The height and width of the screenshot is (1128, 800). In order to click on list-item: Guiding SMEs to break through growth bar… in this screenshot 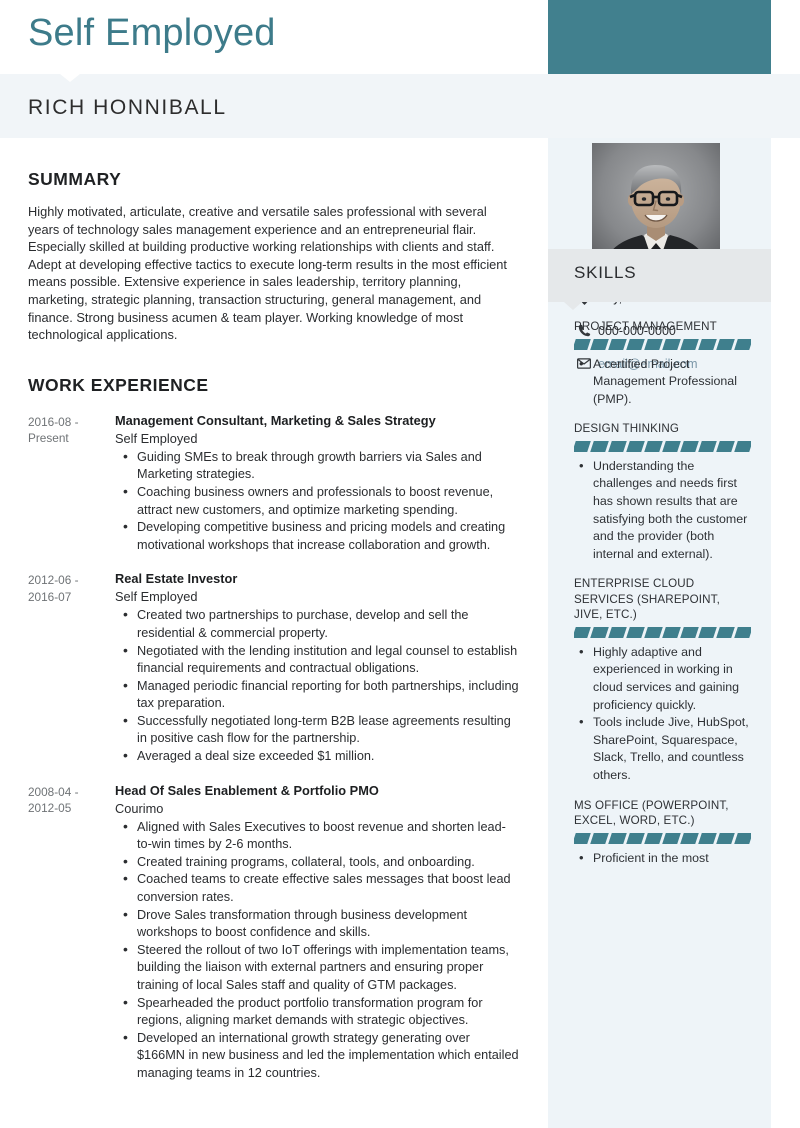, I will do `click(317, 466)`.